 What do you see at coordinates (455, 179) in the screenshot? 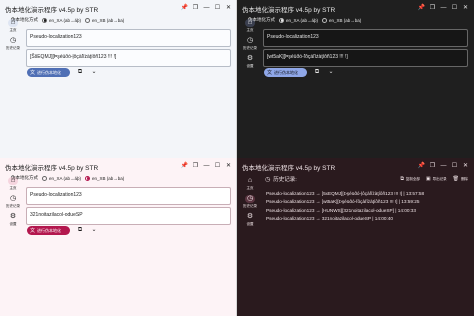
I see `trash-icon: 🗑` at bounding box center [455, 179].